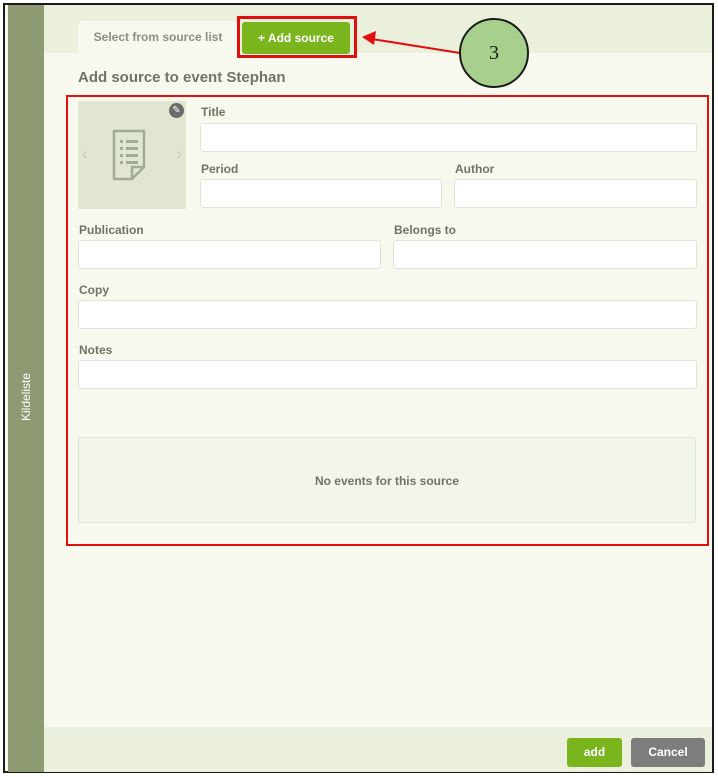 The height and width of the screenshot is (777, 718). What do you see at coordinates (494, 53) in the screenshot?
I see `step-callout: 3` at bounding box center [494, 53].